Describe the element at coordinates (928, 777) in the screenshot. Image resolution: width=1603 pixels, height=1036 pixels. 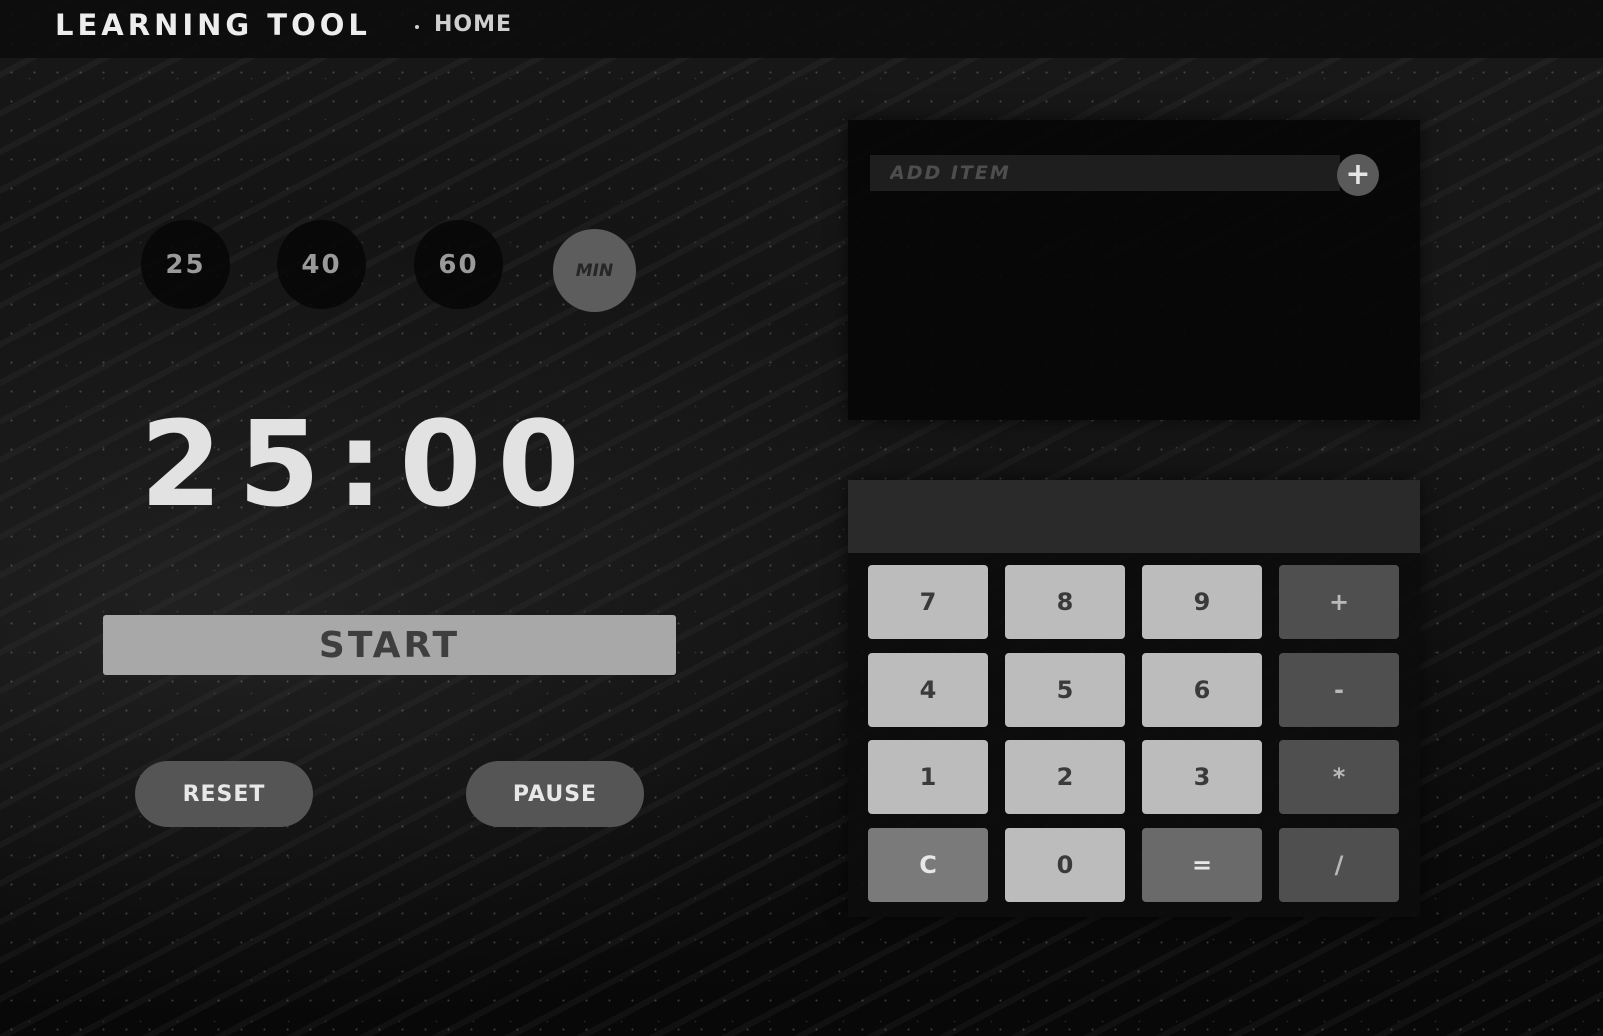
I see `calc-key-1: 1` at that location.